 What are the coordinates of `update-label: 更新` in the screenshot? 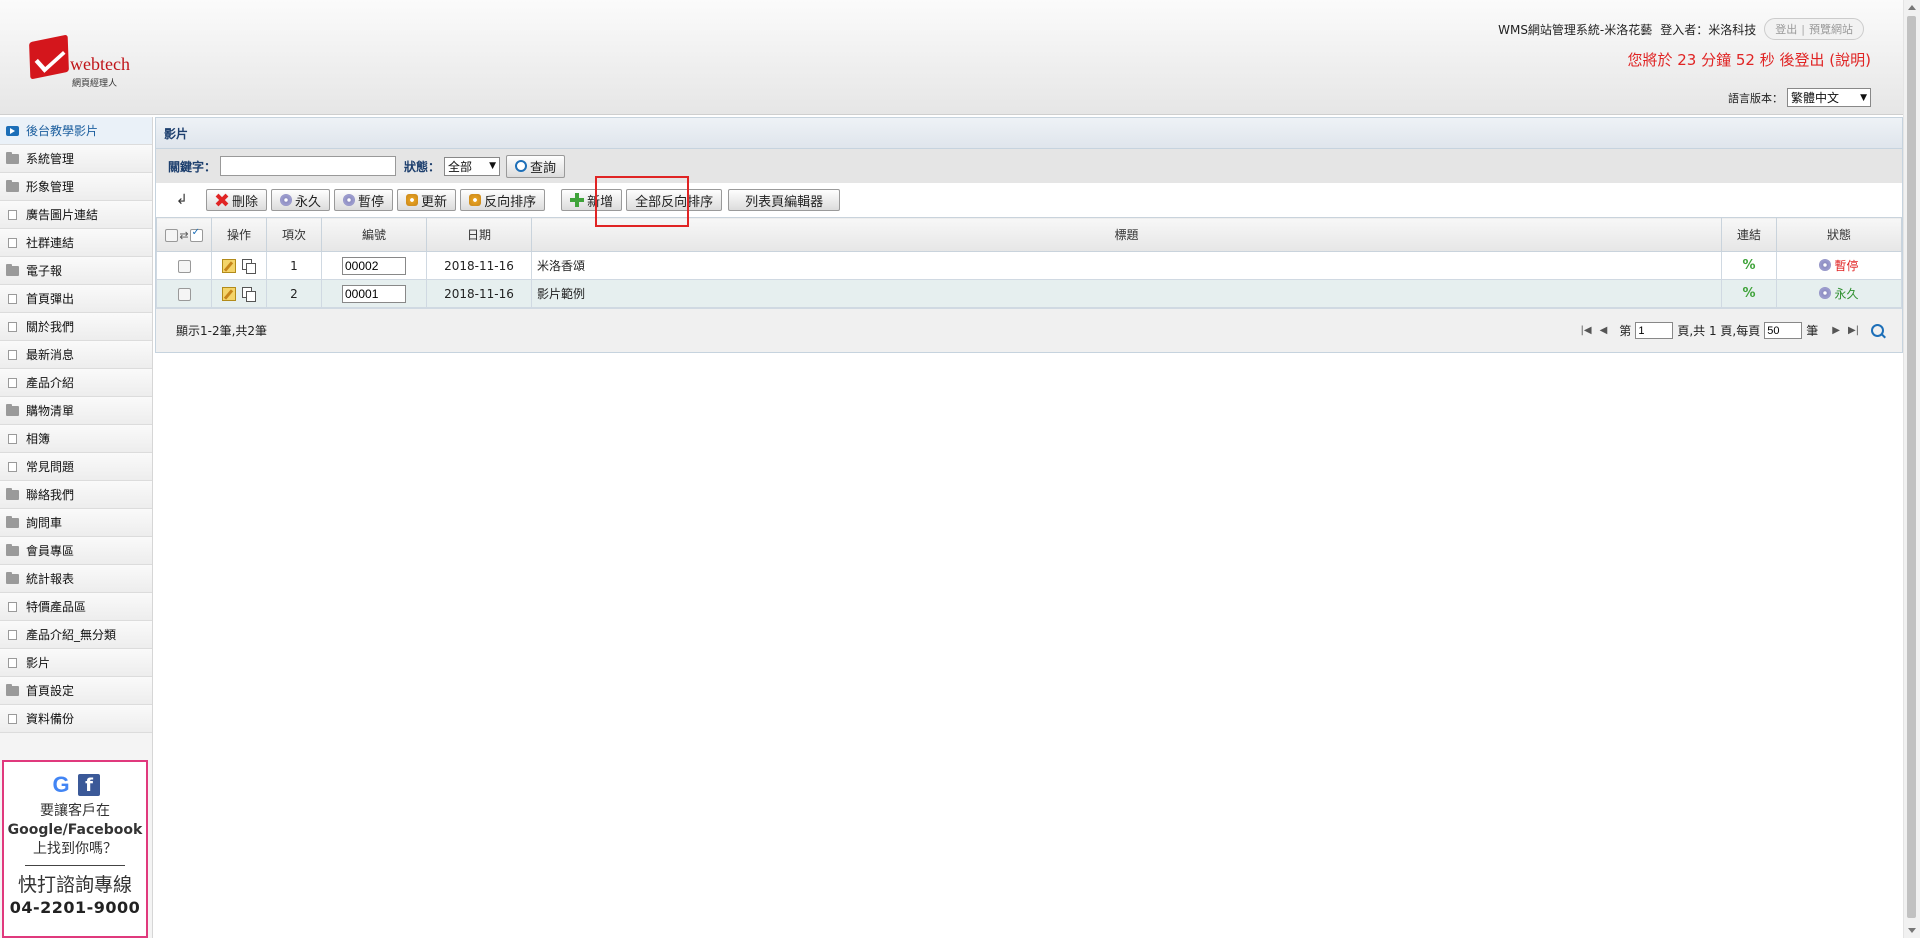 It's located at (434, 202).